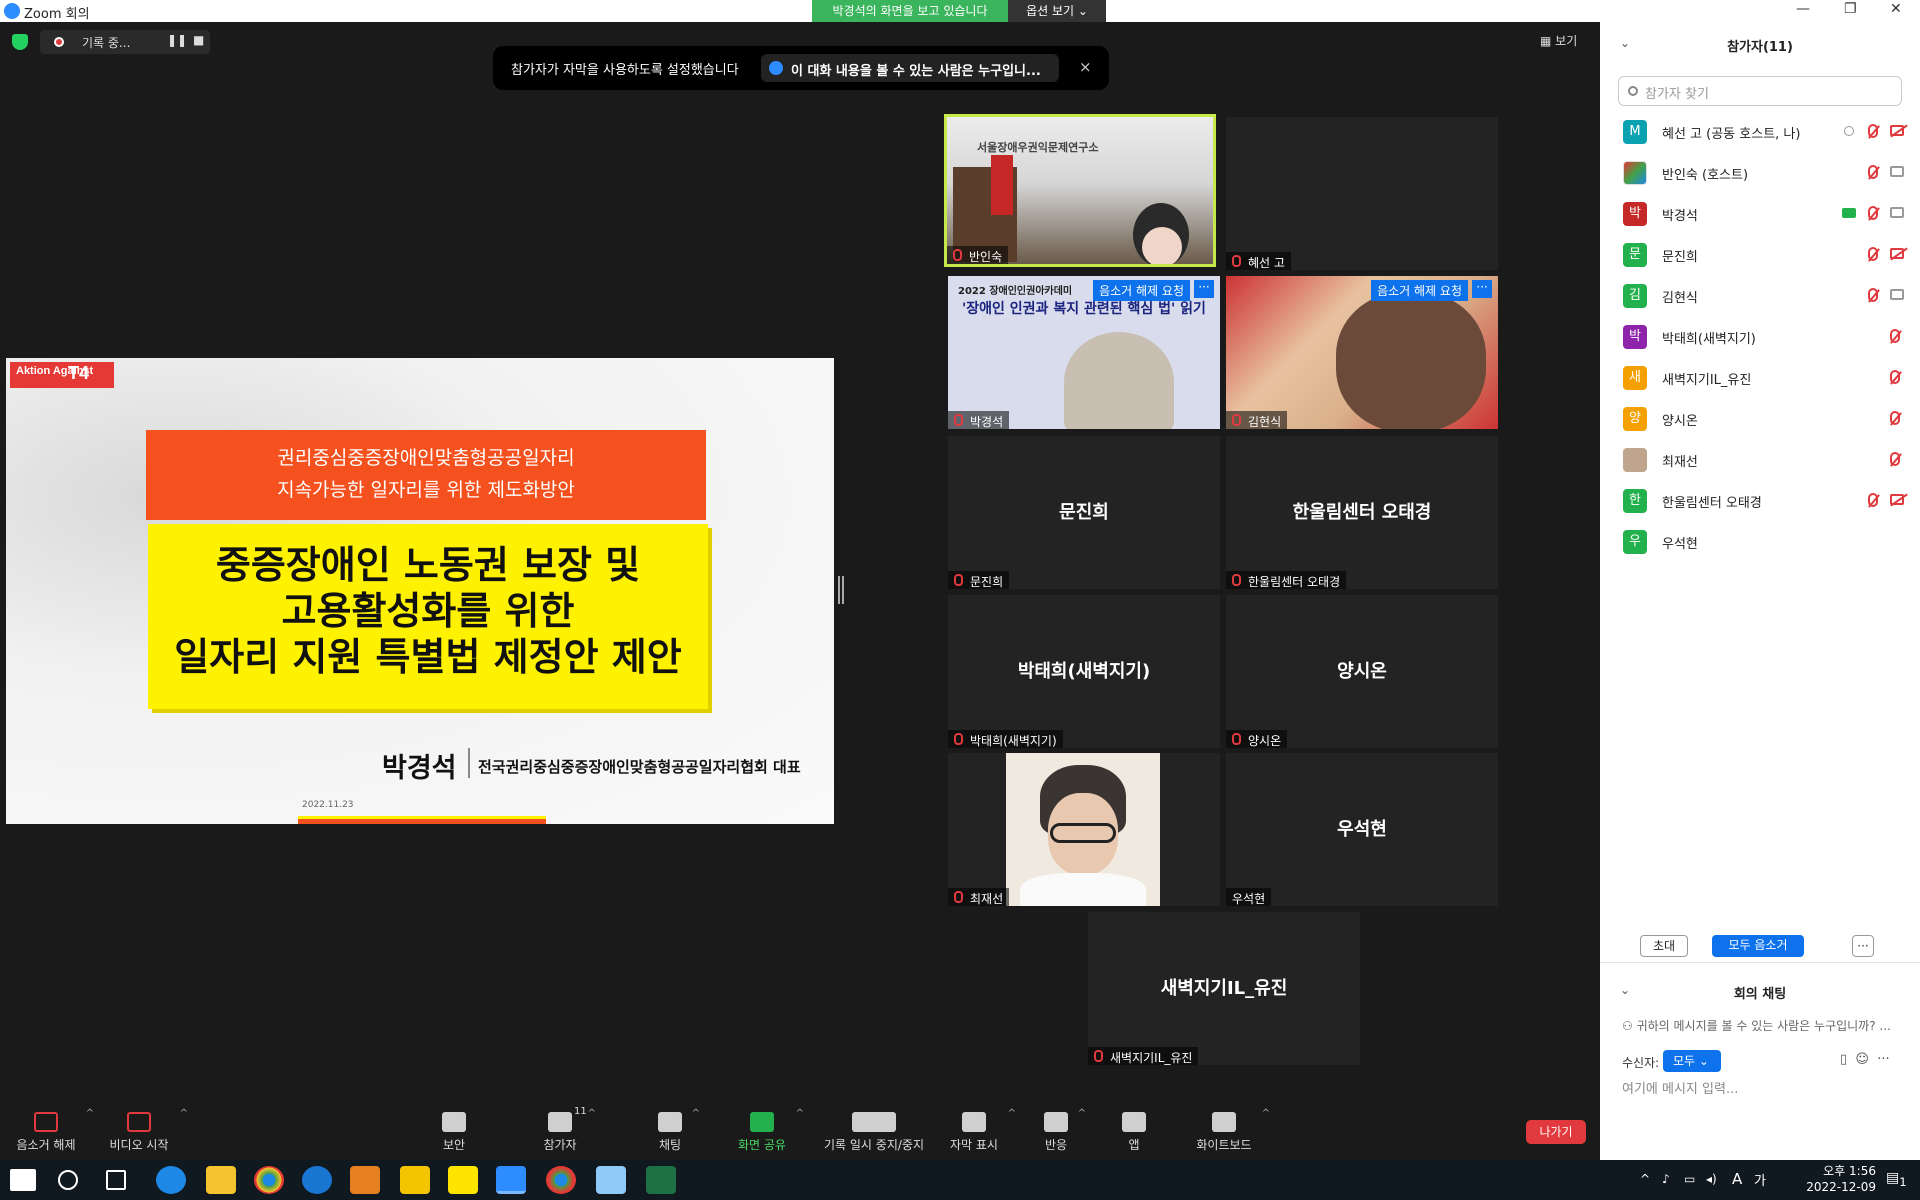  I want to click on participants-button: 참가자 11 ^, so click(567, 1131).